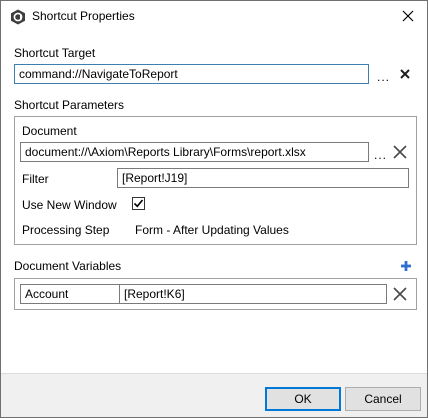 The width and height of the screenshot is (428, 418). Describe the element at coordinates (303, 399) in the screenshot. I see `ok-button: OK` at that location.